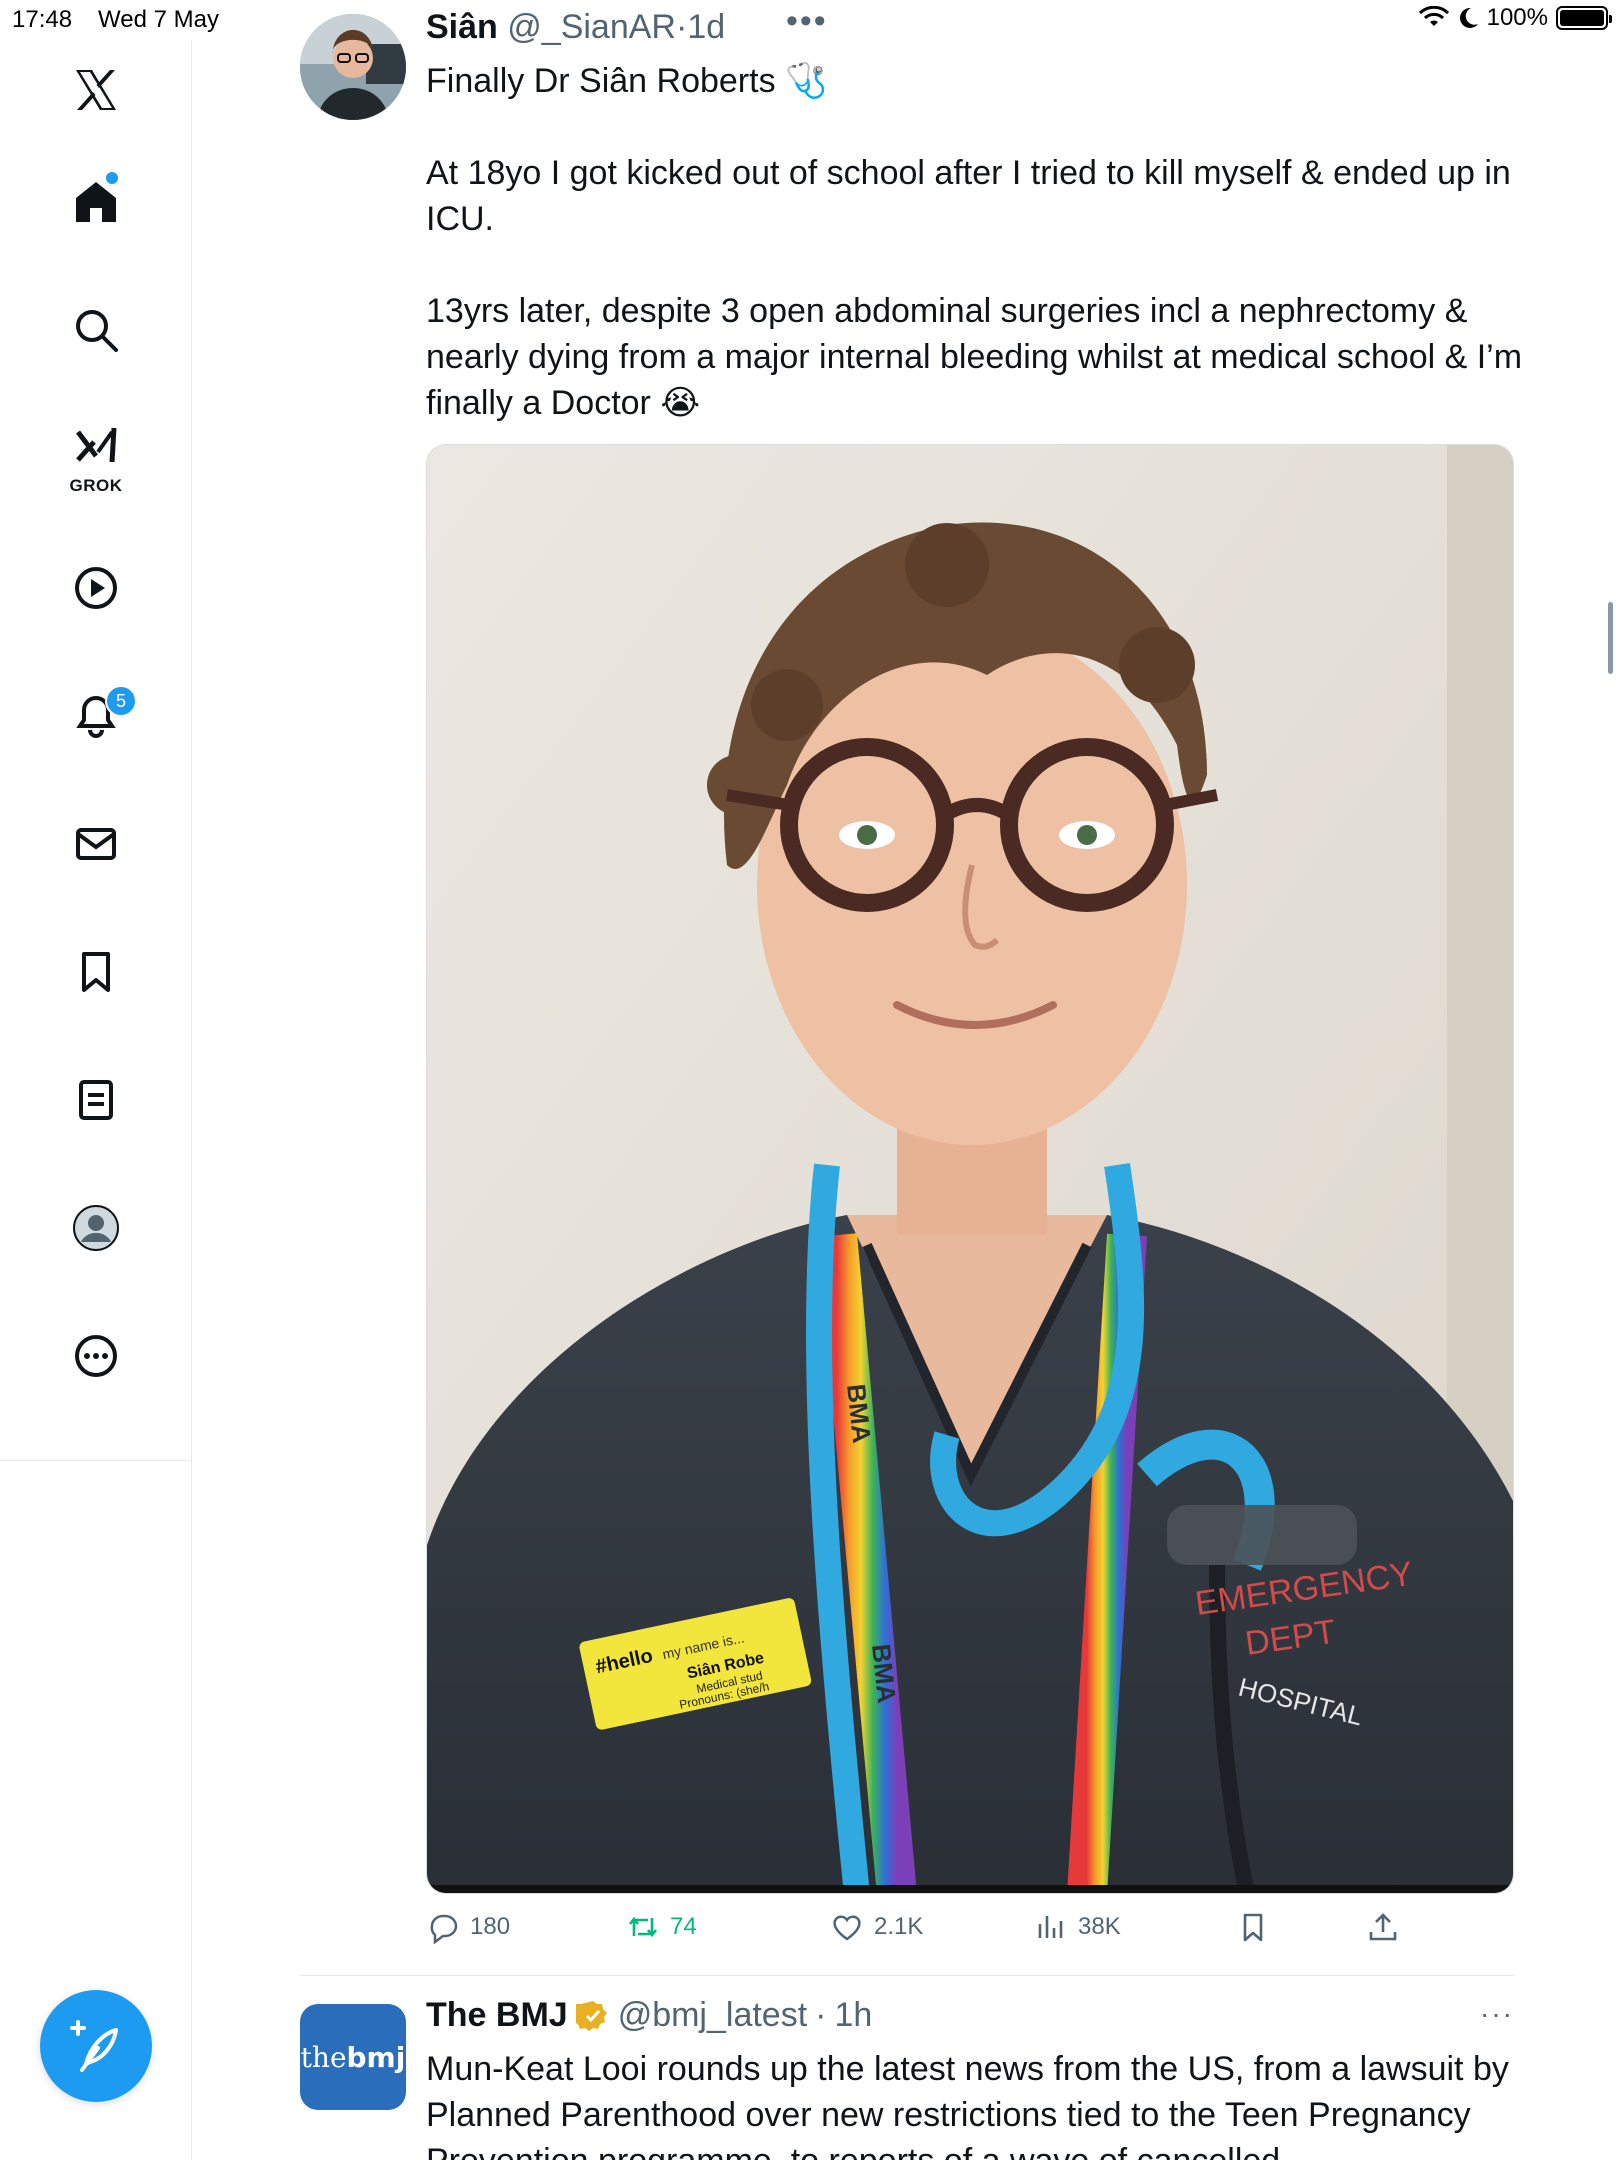 Image resolution: width=1620 pixels, height=2160 pixels. What do you see at coordinates (1099, 1926) in the screenshot?
I see `views-count: 38K` at bounding box center [1099, 1926].